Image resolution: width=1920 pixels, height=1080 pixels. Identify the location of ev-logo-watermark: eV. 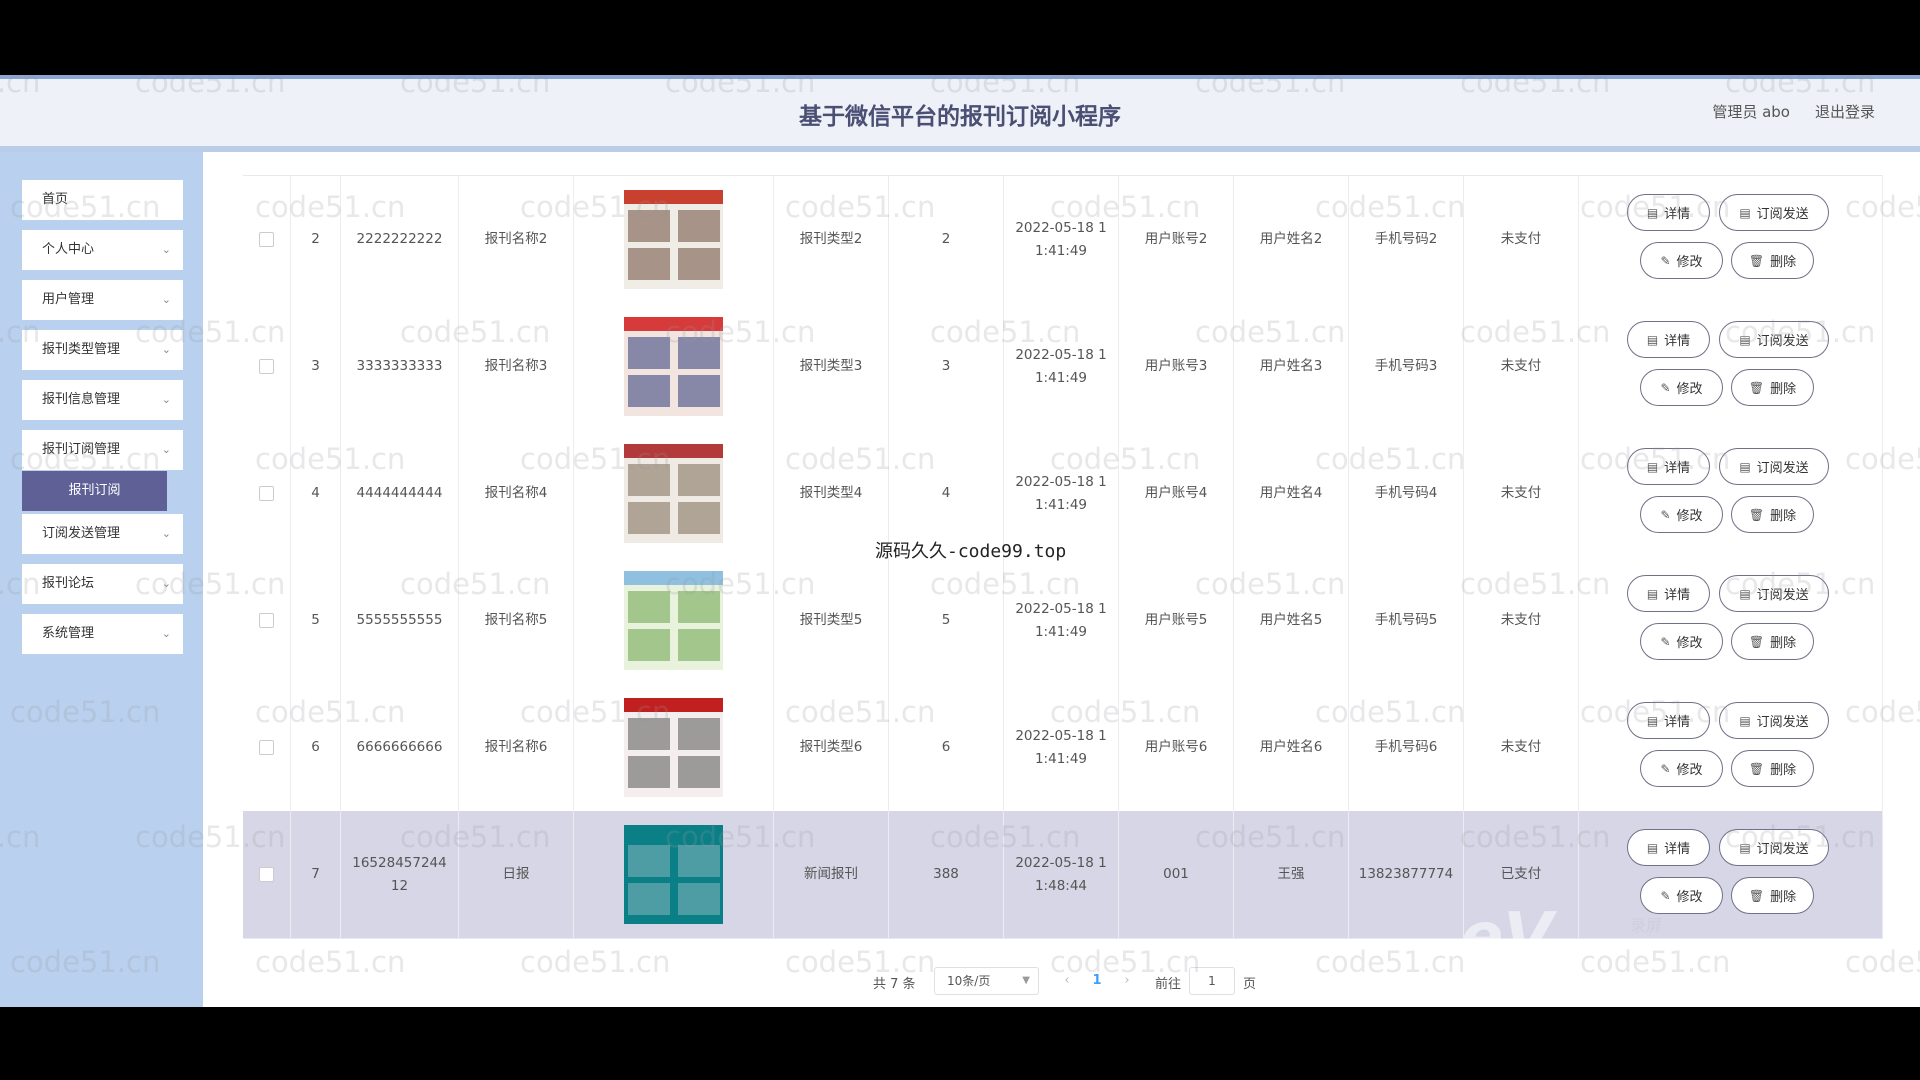
(1506, 937).